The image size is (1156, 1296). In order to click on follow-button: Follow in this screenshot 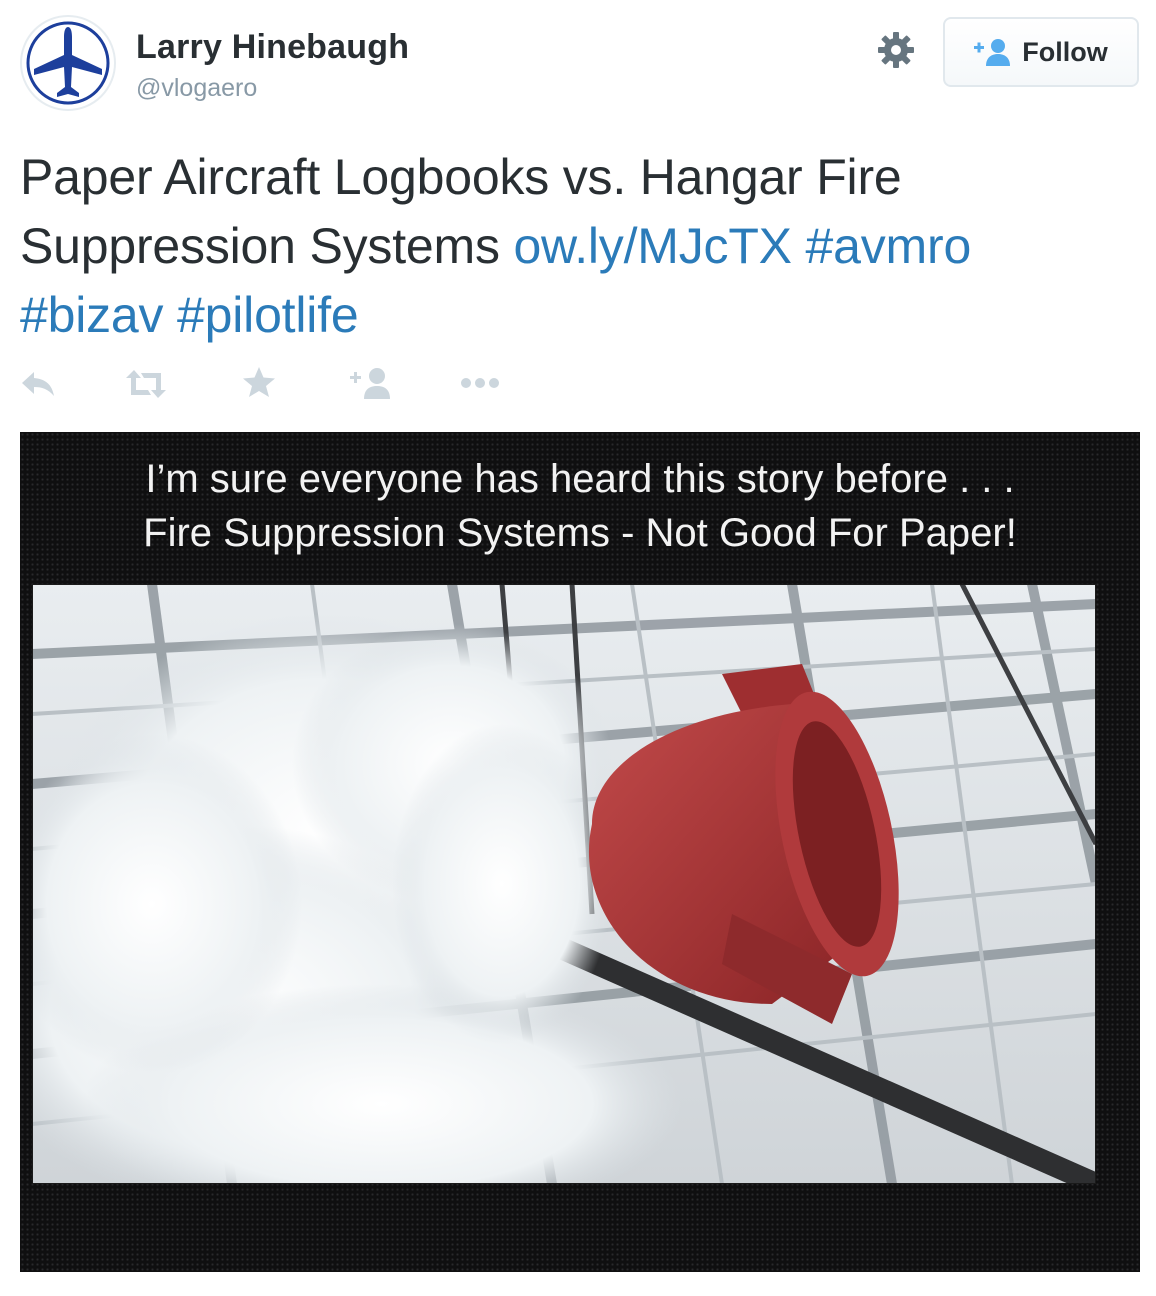, I will do `click(1041, 52)`.